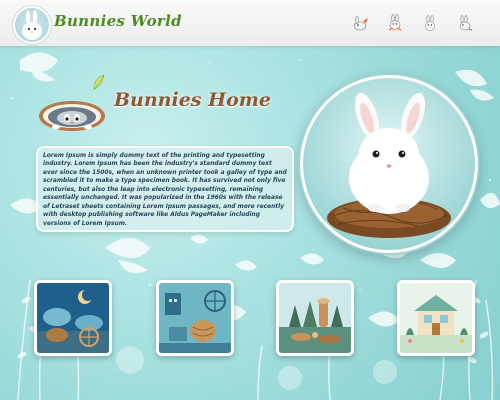 This screenshot has width=500, height=400. I want to click on bunny-hopping-icon, so click(465, 23).